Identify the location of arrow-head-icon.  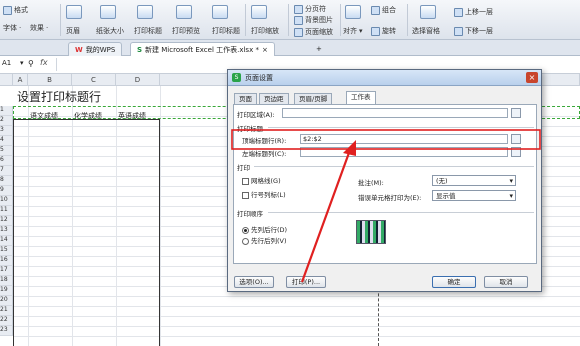
(349, 148).